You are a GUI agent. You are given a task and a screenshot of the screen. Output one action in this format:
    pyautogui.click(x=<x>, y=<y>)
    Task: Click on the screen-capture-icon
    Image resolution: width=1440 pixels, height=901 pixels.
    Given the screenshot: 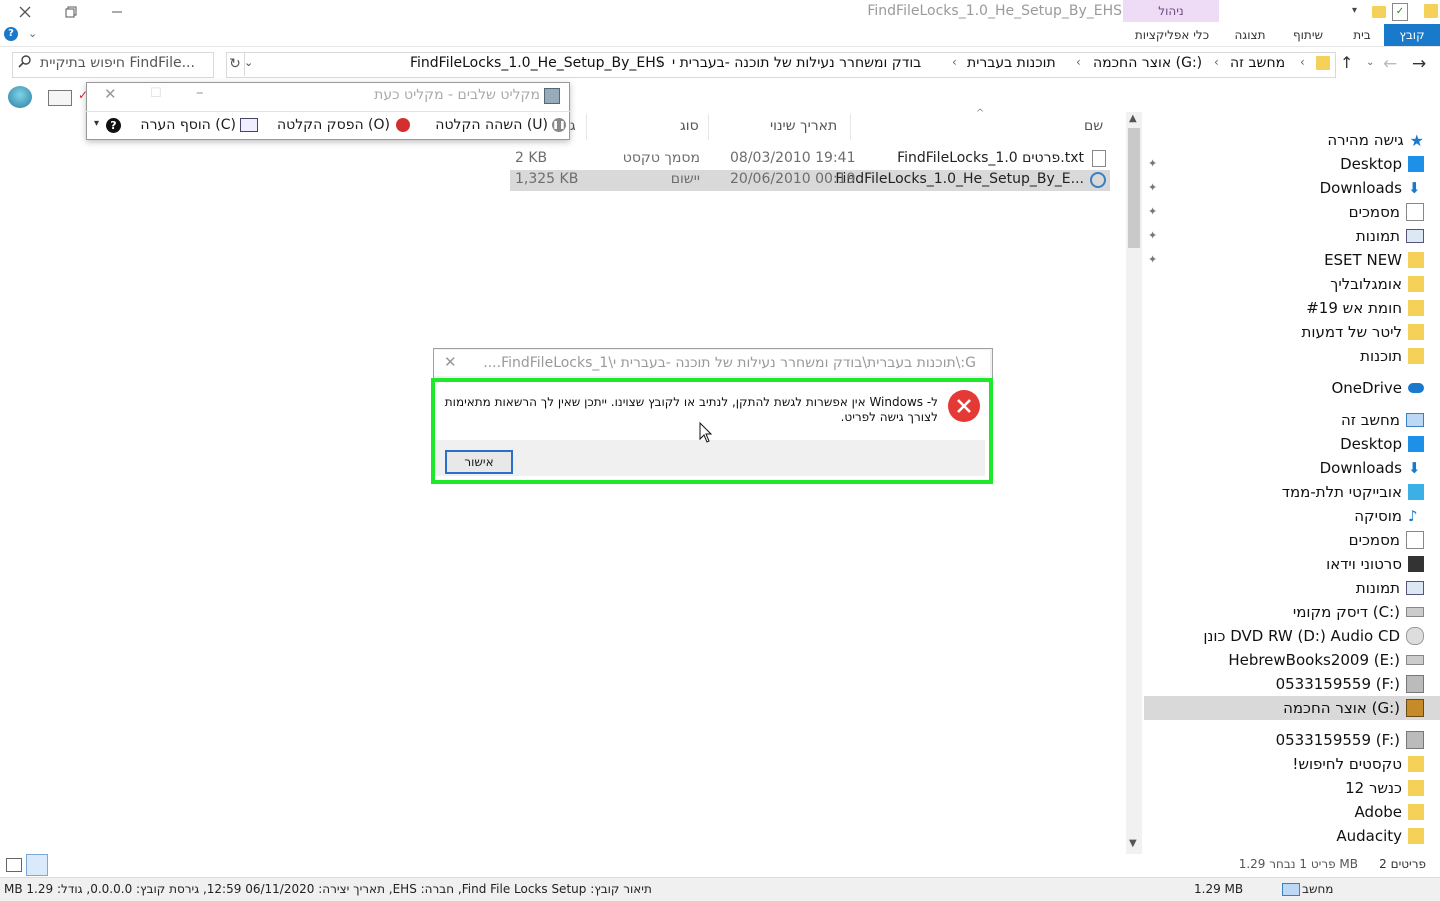 What is the action you would take?
    pyautogui.click(x=60, y=98)
    